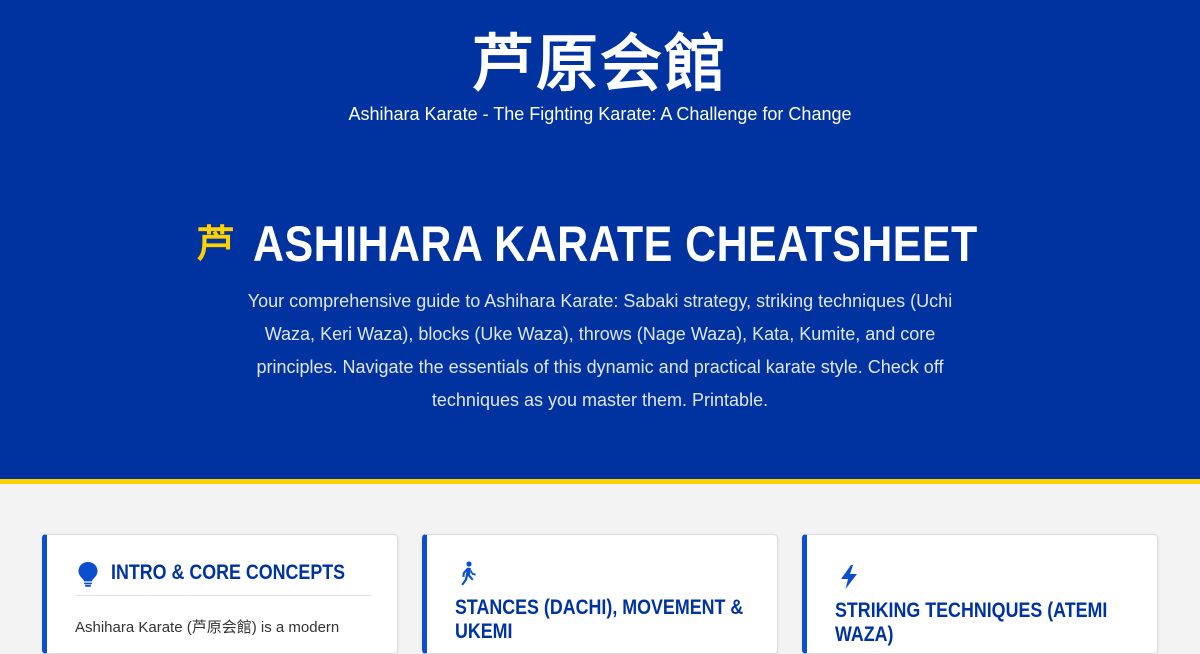 This screenshot has height=654, width=1200. Describe the element at coordinates (468, 573) in the screenshot. I see `walking-person-icon` at that location.